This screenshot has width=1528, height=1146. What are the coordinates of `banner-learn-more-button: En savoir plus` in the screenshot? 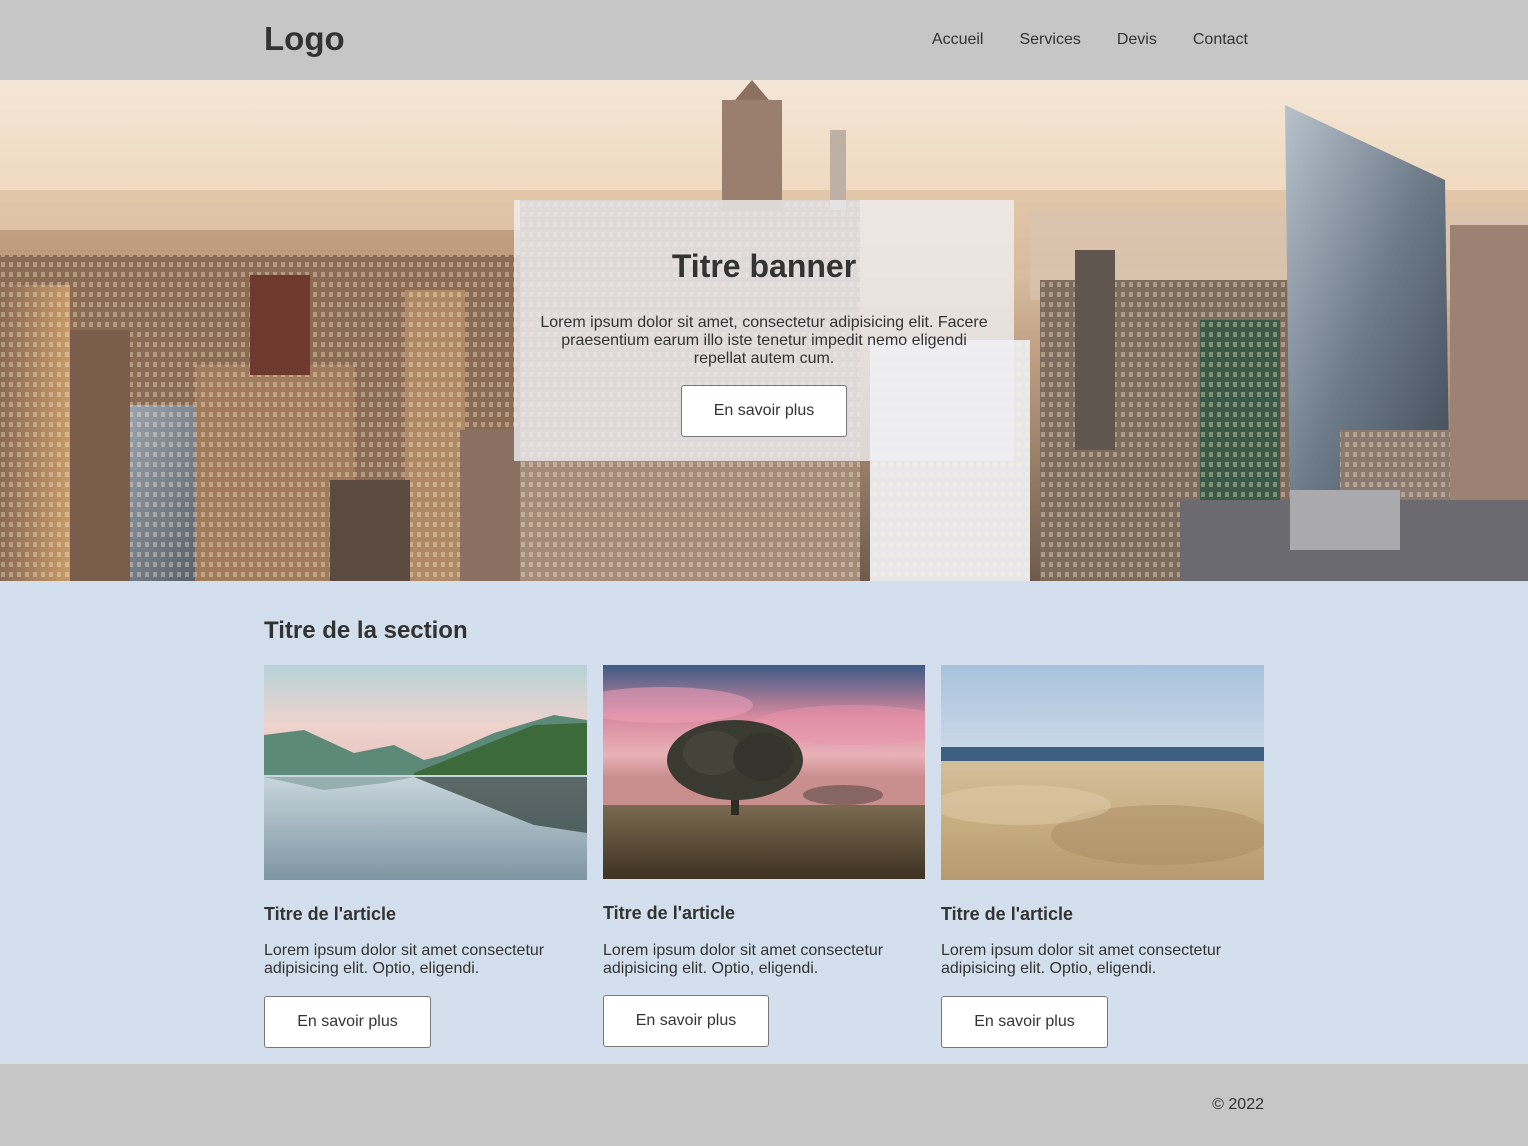 It's located at (764, 411).